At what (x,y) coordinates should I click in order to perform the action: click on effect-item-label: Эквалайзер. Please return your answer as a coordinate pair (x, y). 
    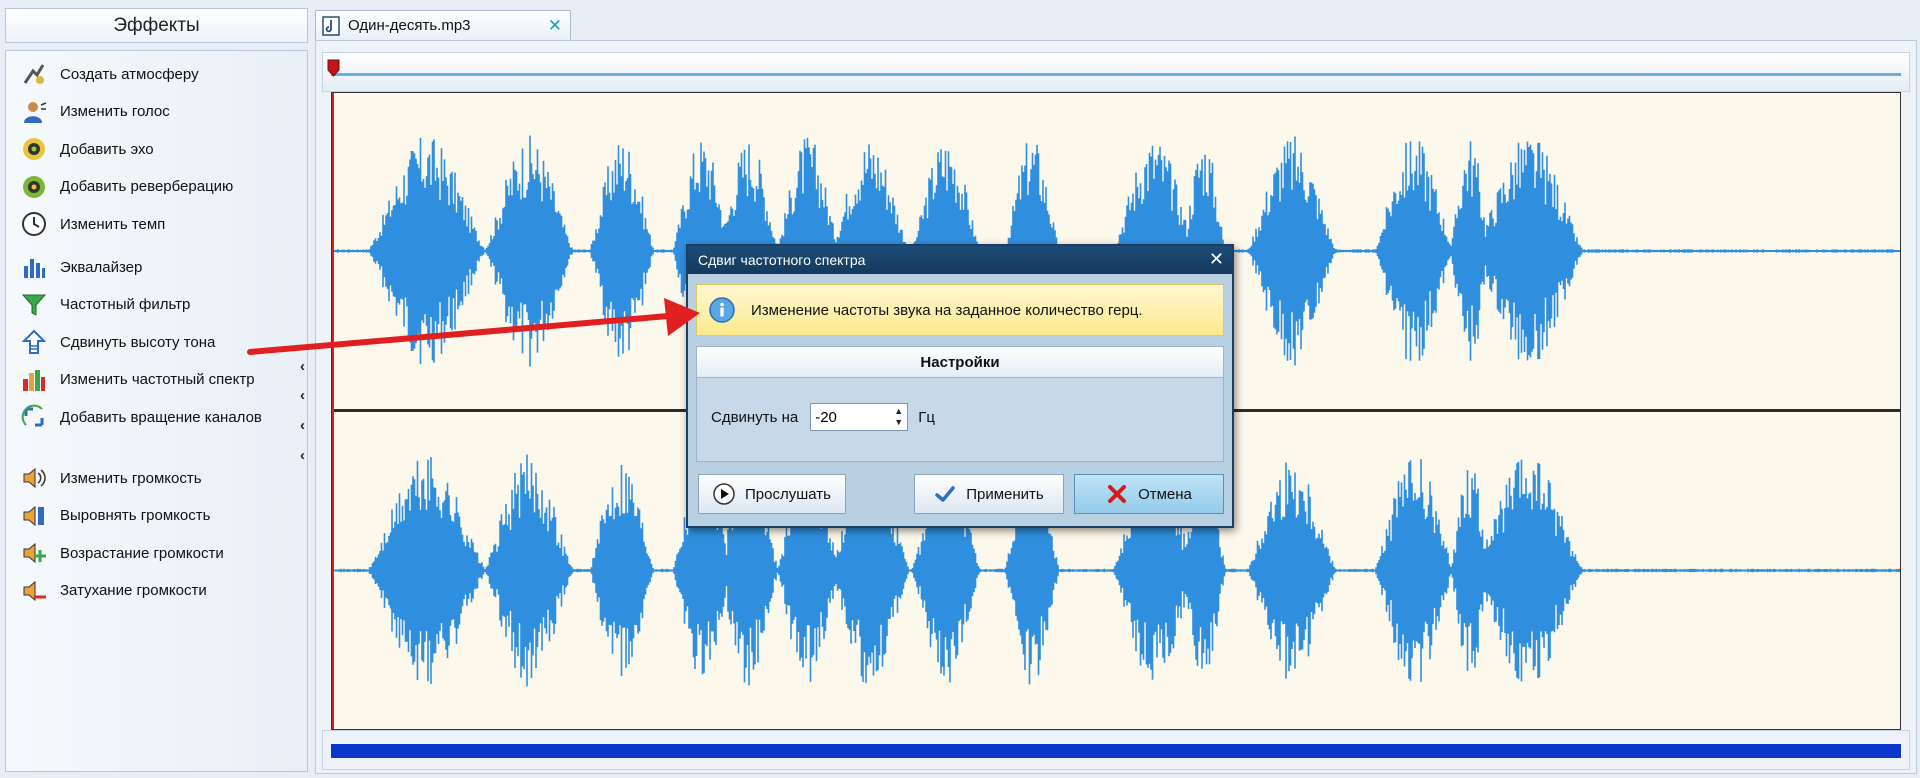
    Looking at the image, I should click on (101, 267).